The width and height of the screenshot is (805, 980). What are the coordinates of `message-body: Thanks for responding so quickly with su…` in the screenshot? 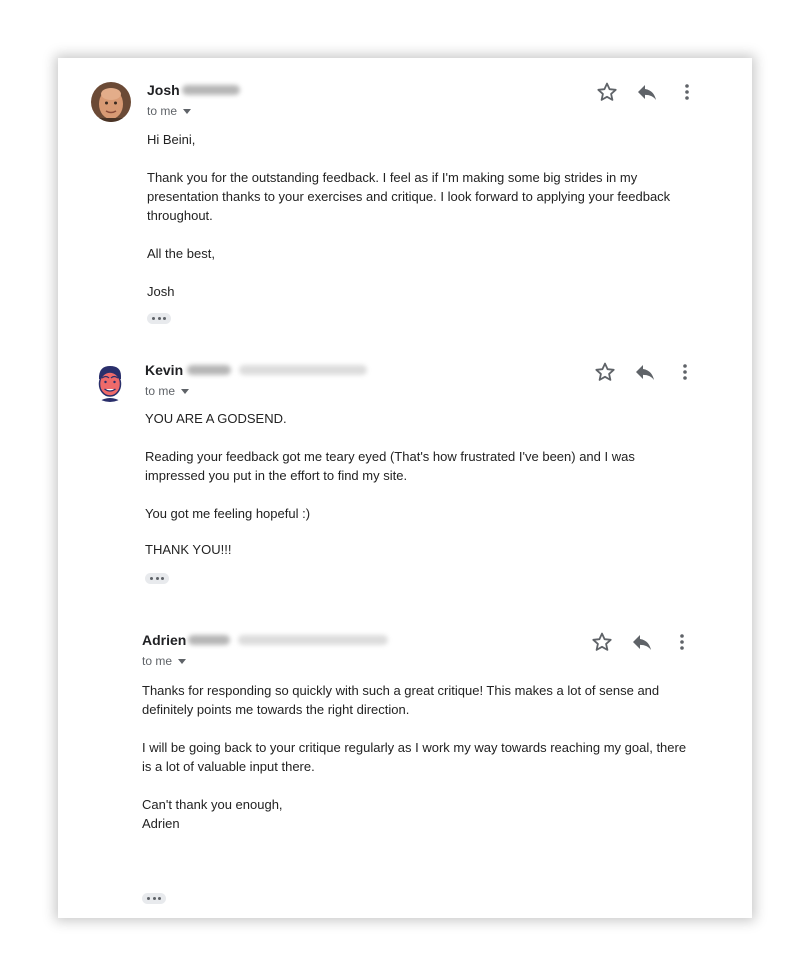 It's located at (414, 766).